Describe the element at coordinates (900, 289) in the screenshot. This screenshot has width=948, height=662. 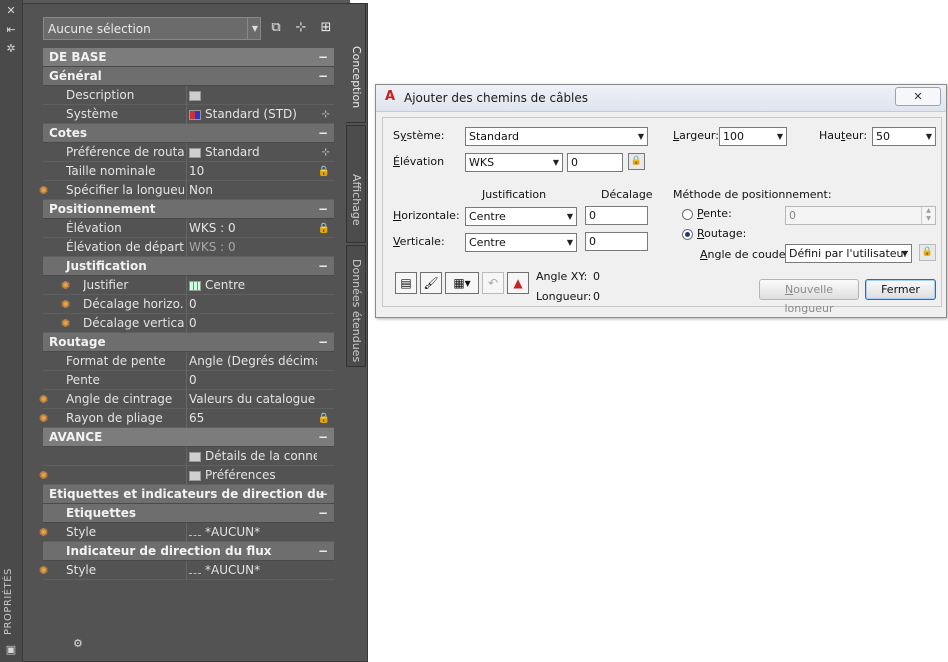
I see `fermer-button: Fermer` at that location.